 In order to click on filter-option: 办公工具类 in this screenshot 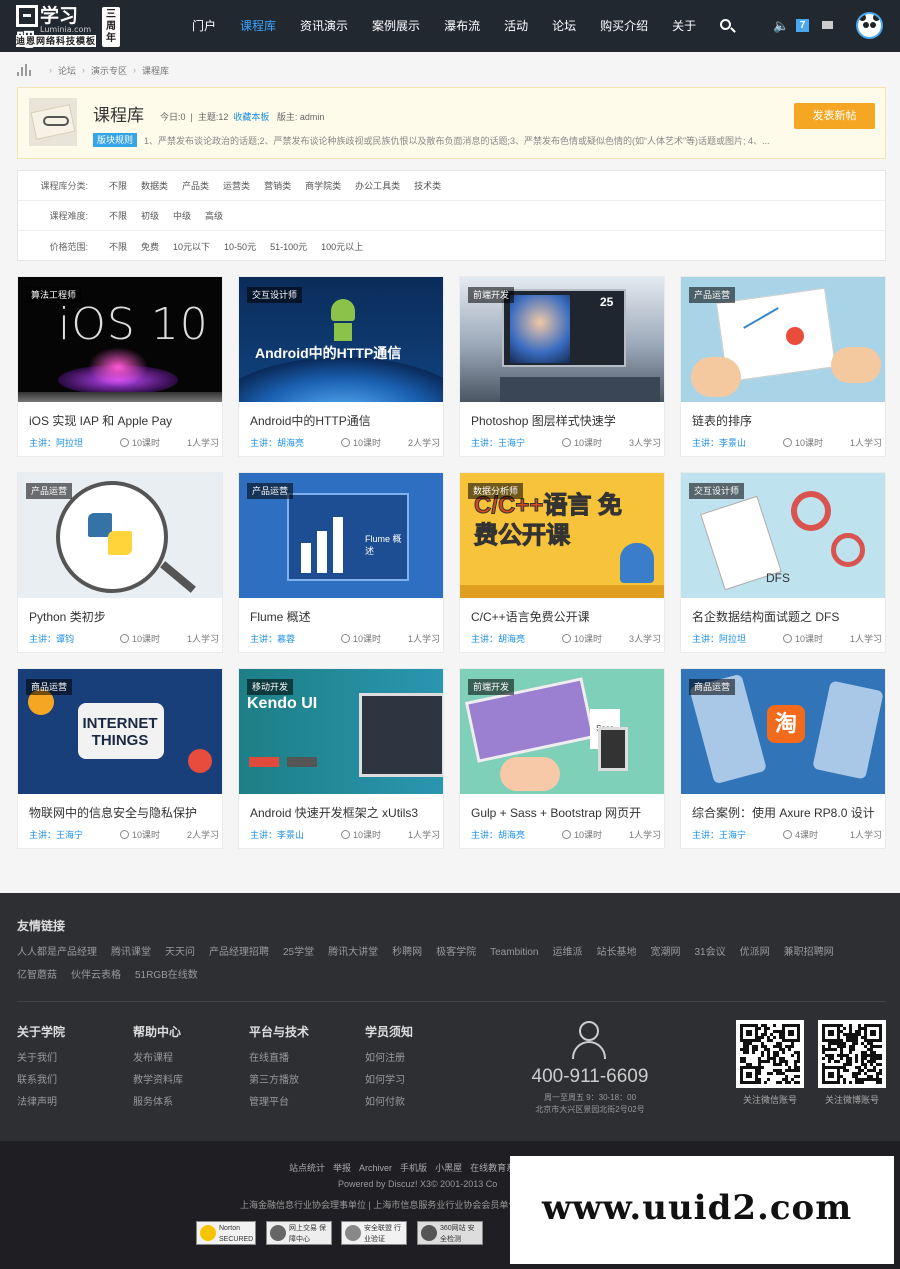, I will do `click(377, 185)`.